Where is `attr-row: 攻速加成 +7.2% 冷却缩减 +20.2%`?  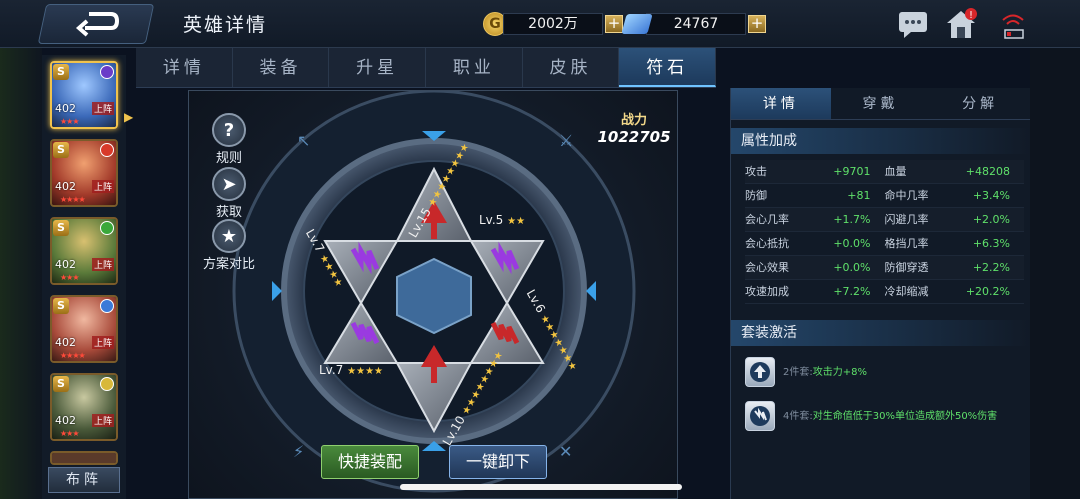 attr-row: 攻速加成 +7.2% 冷却缩减 +20.2% is located at coordinates (884, 292).